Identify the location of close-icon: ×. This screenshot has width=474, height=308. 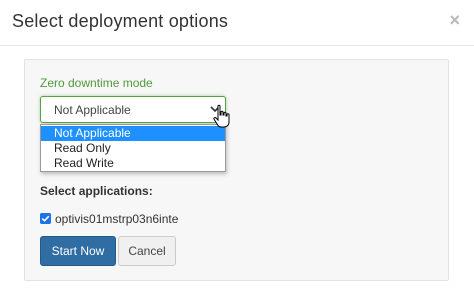
(454, 20).